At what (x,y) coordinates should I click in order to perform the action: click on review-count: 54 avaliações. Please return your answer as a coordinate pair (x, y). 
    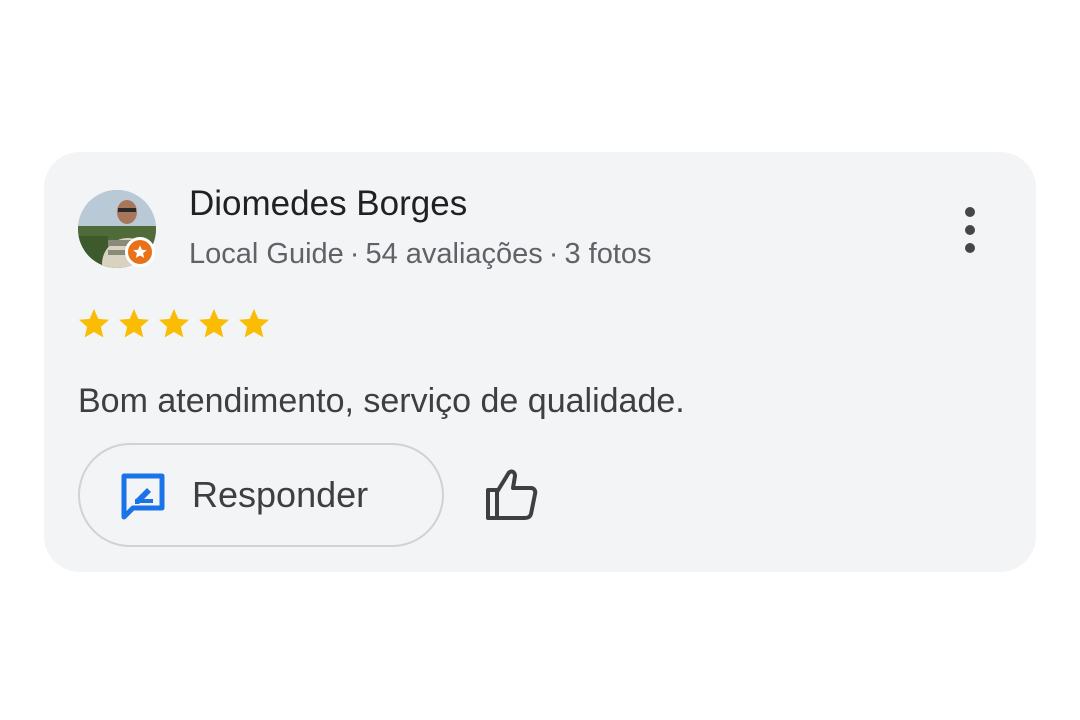
    Looking at the image, I should click on (454, 254).